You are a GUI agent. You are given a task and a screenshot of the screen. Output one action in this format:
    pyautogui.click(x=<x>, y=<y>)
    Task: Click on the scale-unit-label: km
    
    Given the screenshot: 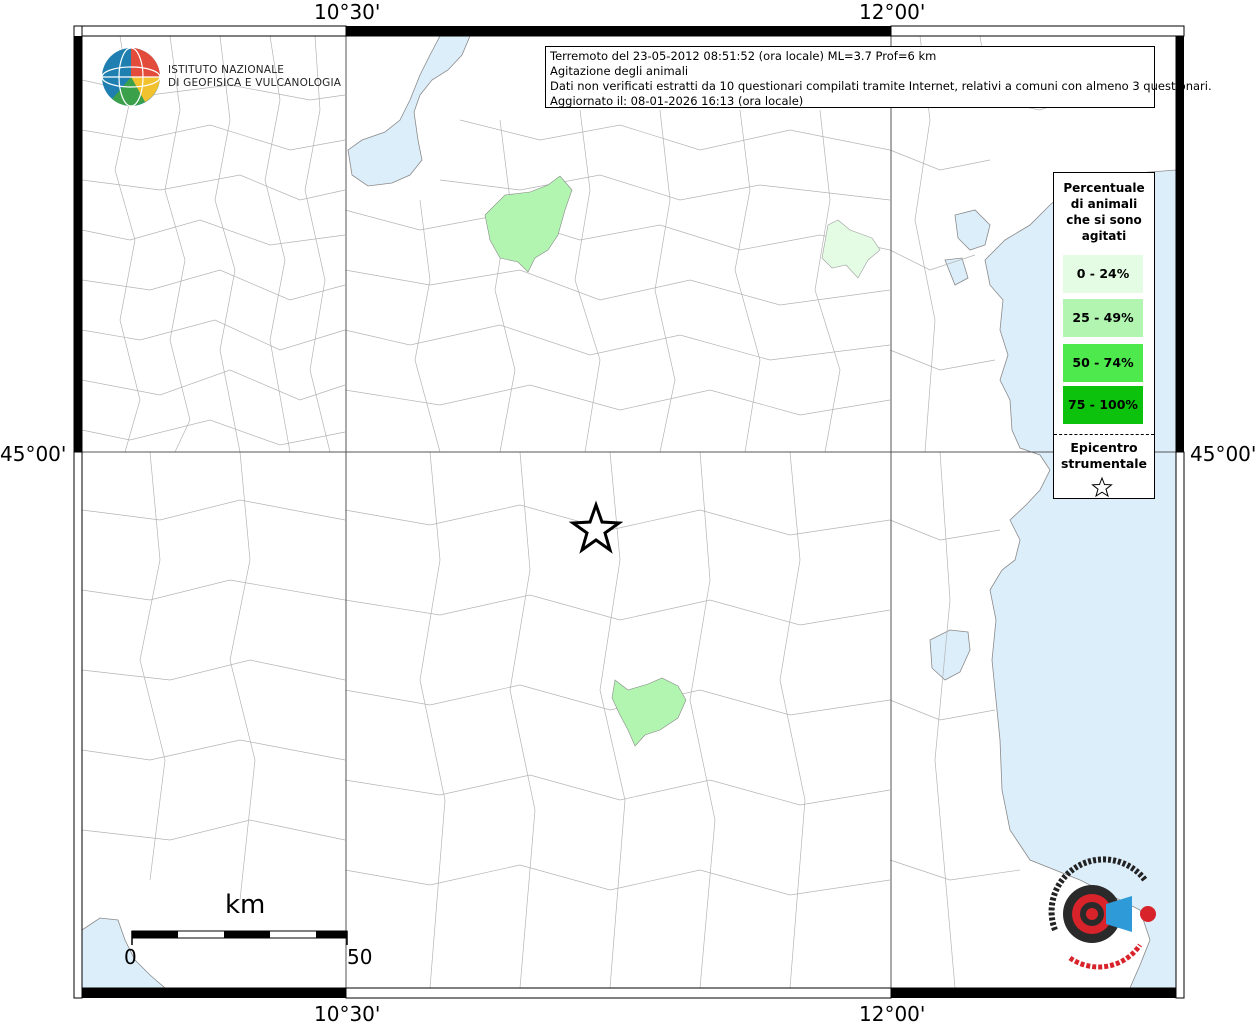 What is the action you would take?
    pyautogui.click(x=245, y=905)
    